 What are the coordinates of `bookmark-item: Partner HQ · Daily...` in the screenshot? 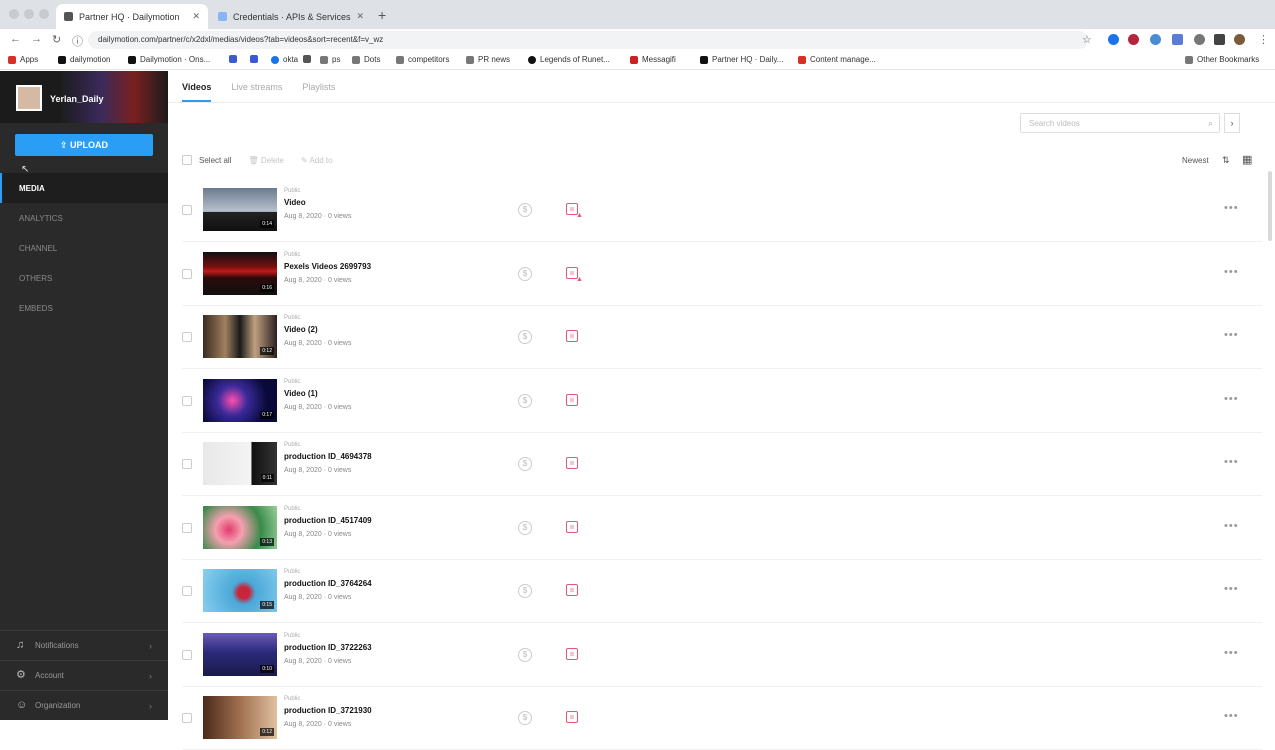 It's located at (741, 59).